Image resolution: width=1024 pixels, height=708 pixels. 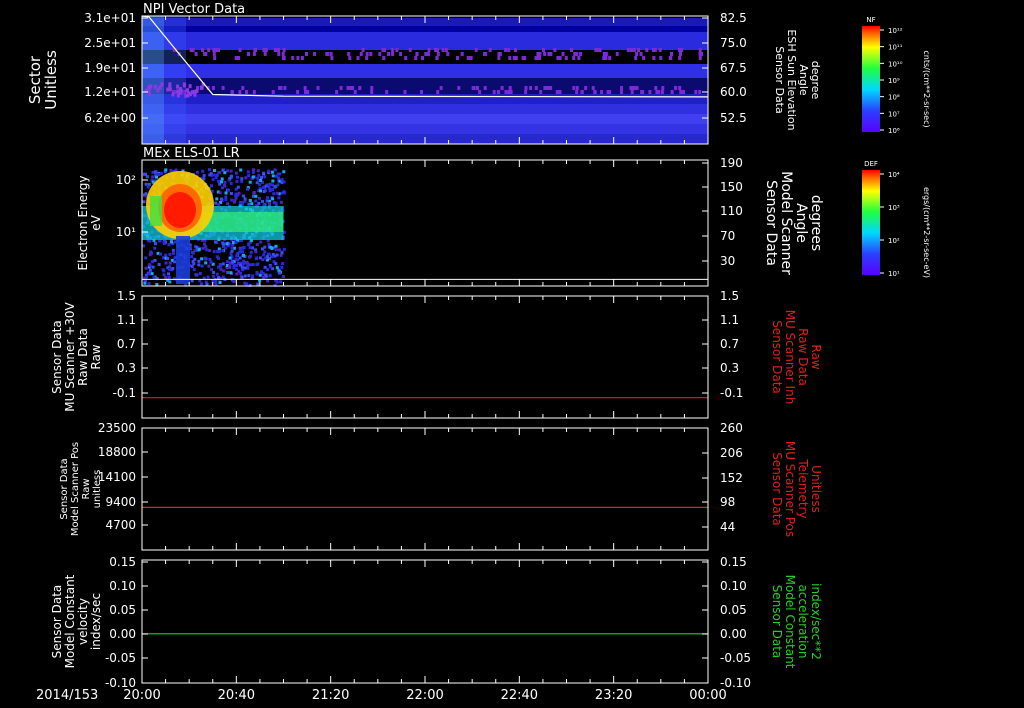 I want to click on y-axis-title-left: Unitless, so click(x=51, y=80).